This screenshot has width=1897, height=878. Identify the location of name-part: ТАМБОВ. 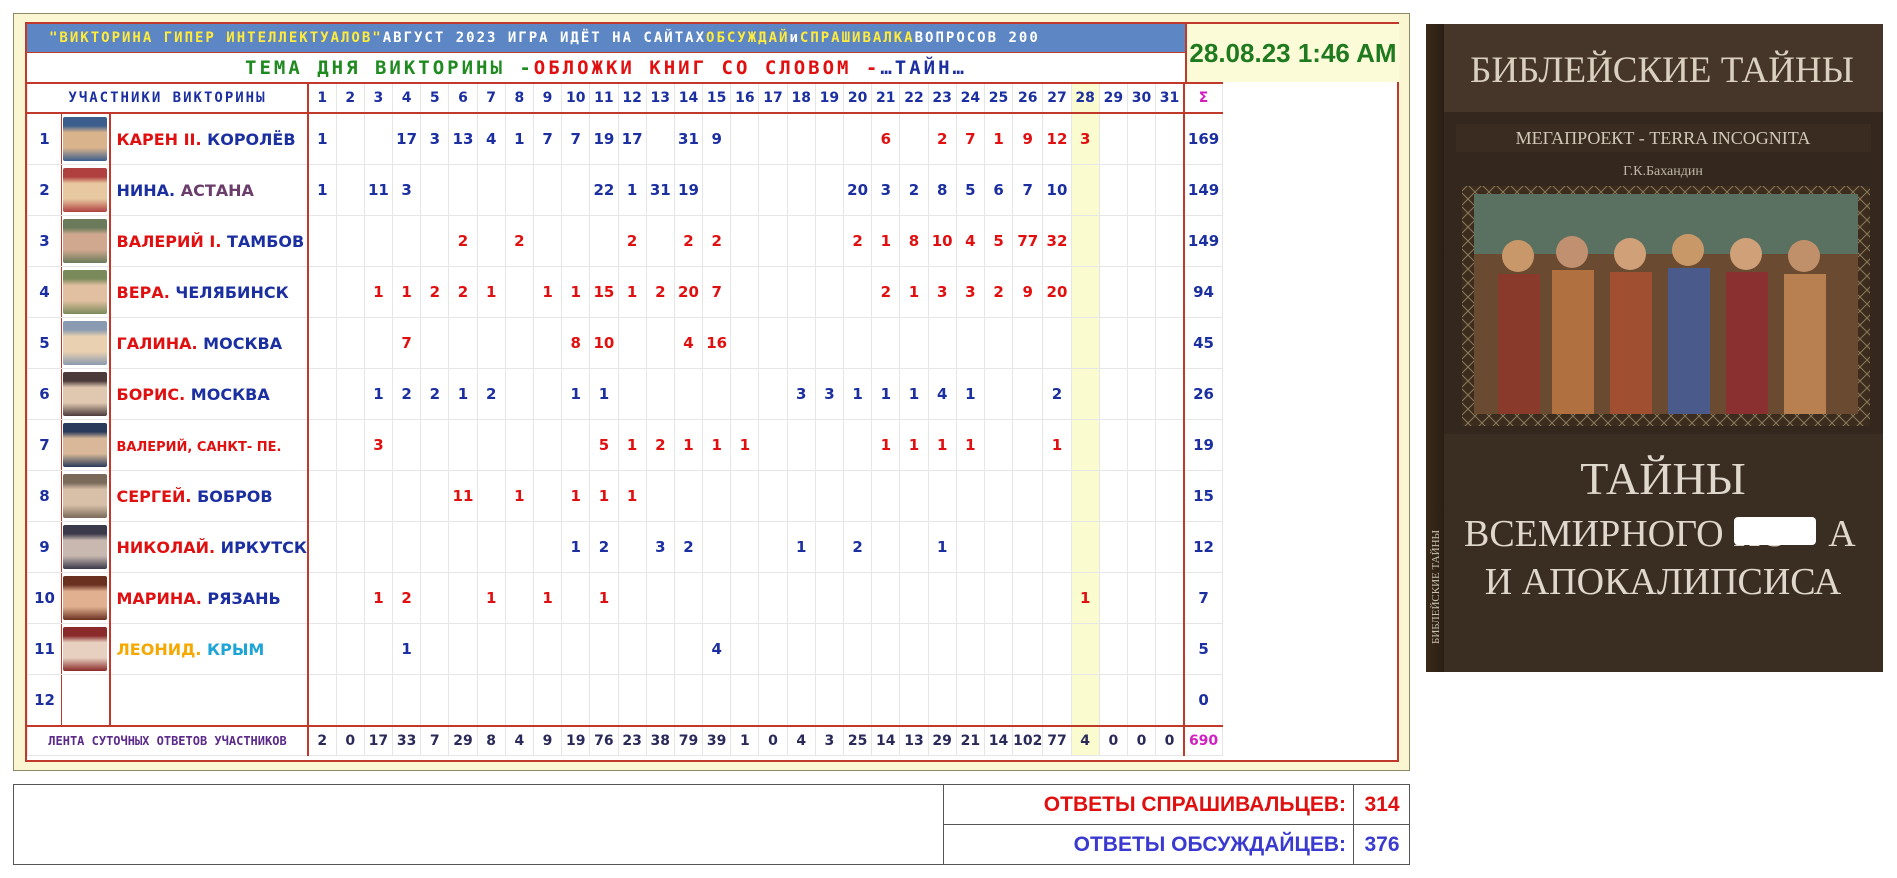
(263, 241).